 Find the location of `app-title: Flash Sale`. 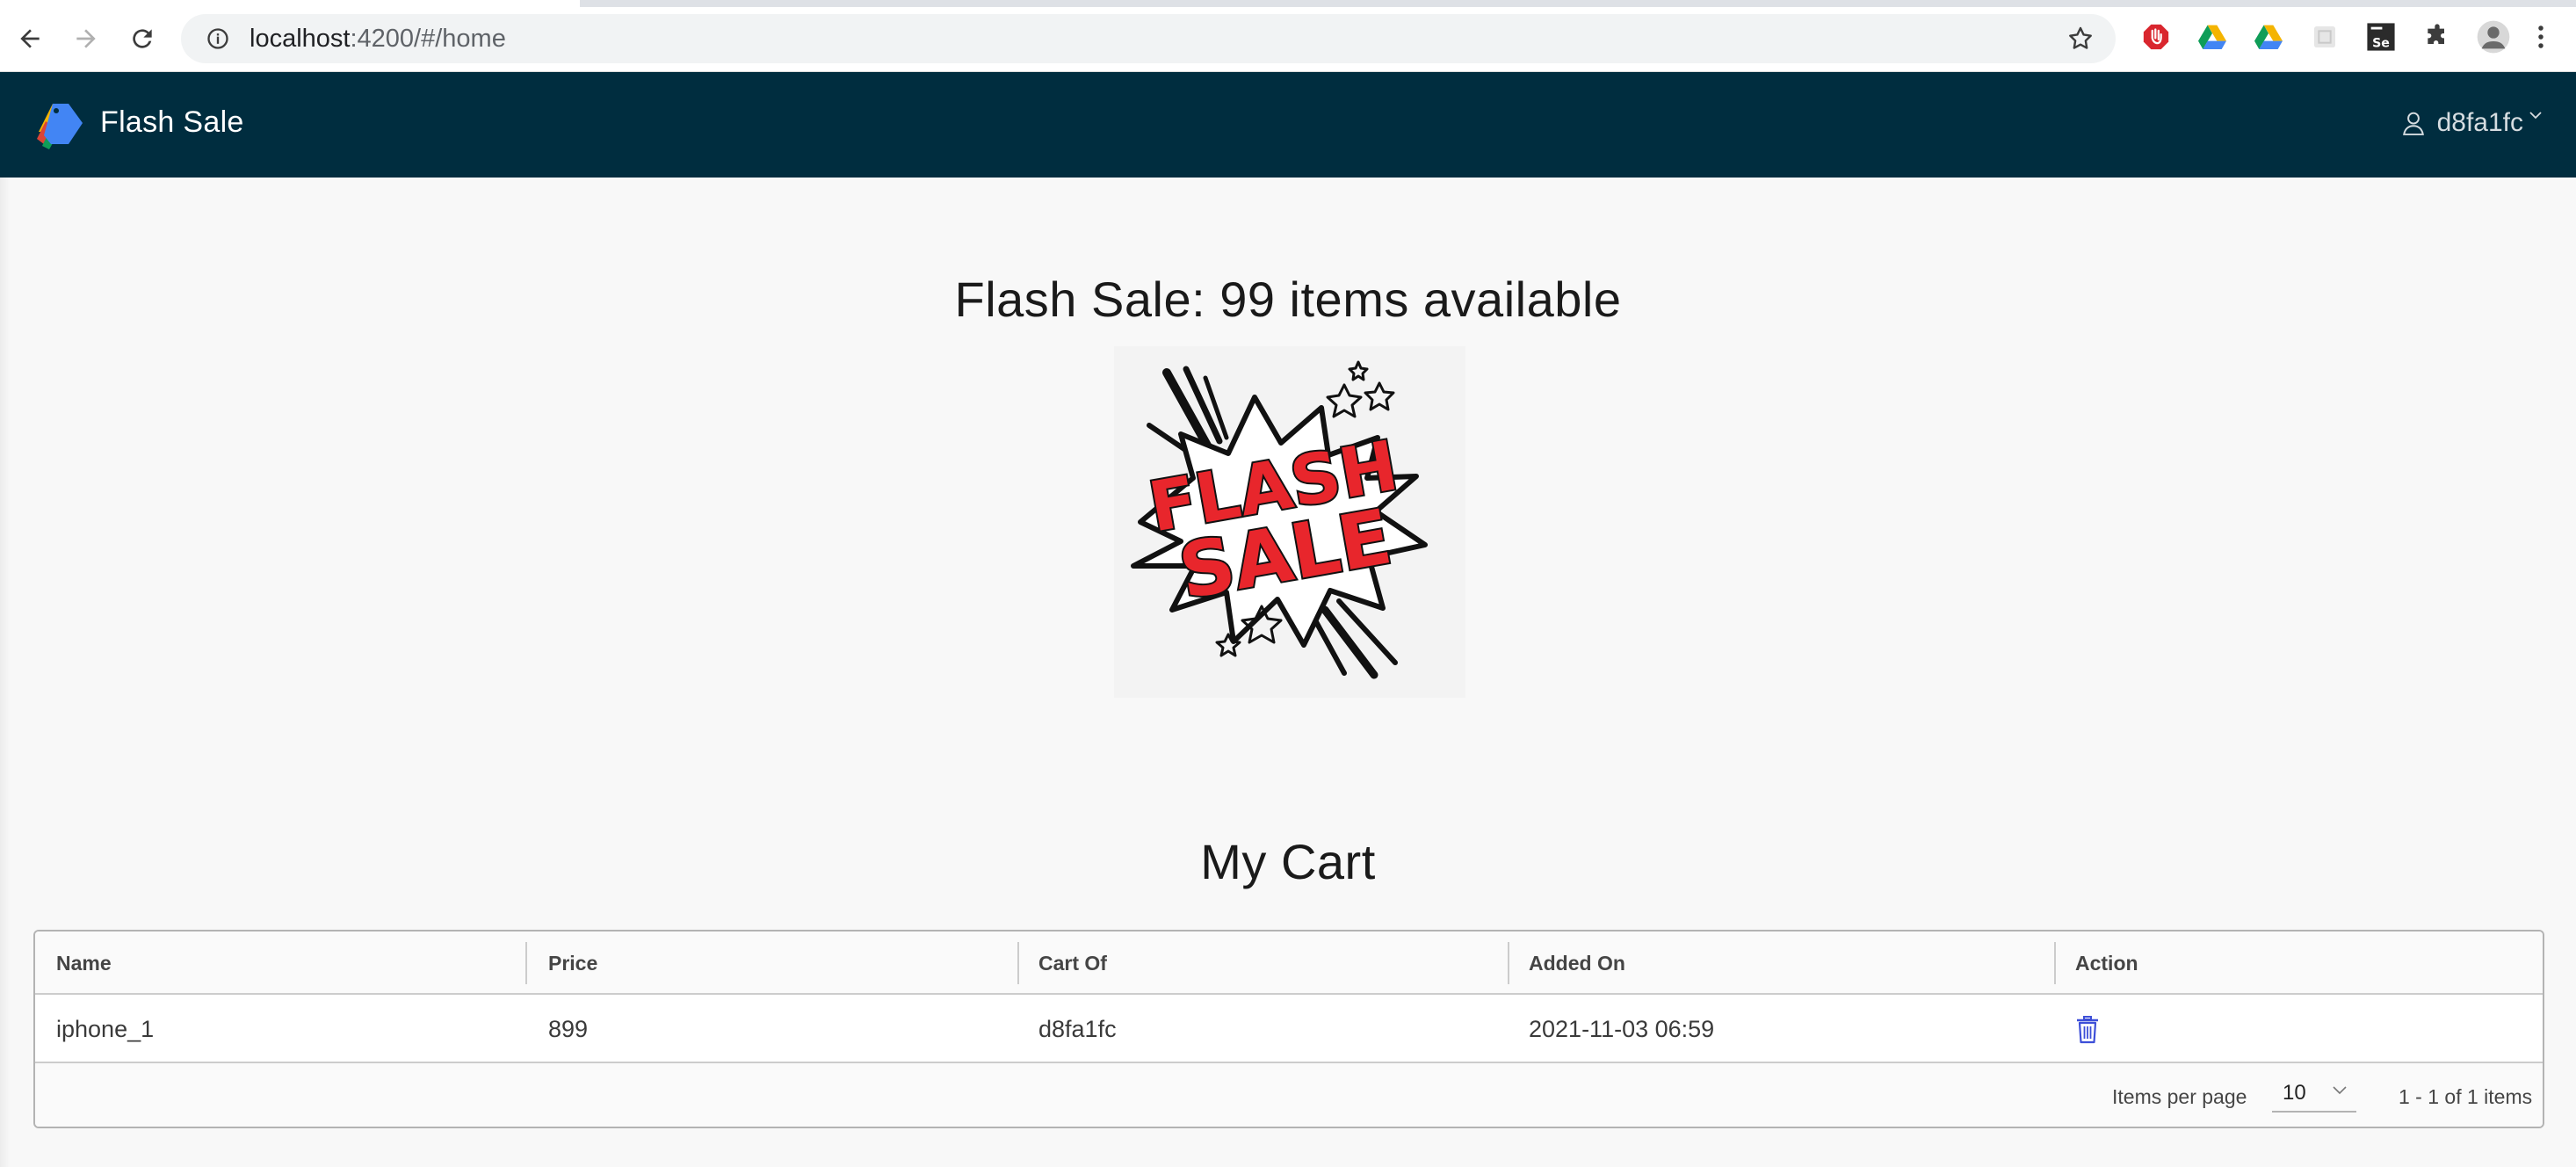

app-title: Flash Sale is located at coordinates (172, 123).